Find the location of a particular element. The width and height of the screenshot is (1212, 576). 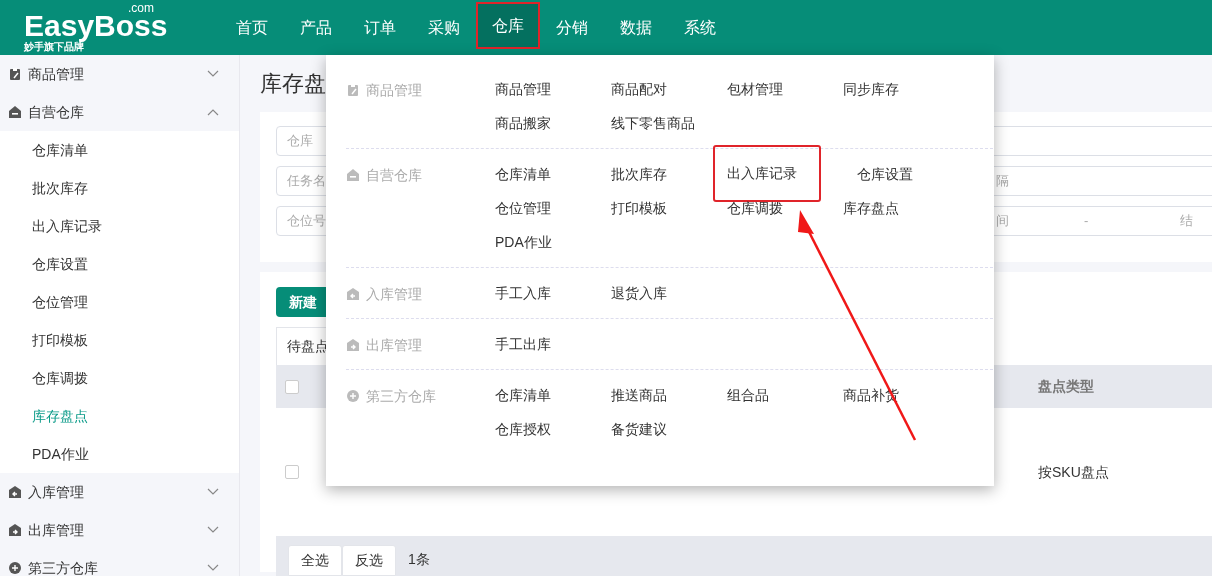

menu-item: 线下零售商品 is located at coordinates (669, 123).